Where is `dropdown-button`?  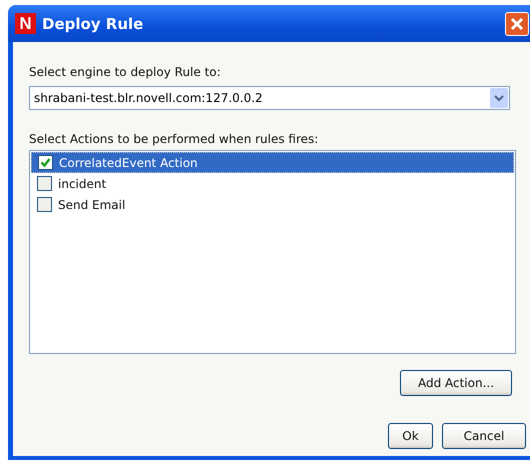 dropdown-button is located at coordinates (499, 98).